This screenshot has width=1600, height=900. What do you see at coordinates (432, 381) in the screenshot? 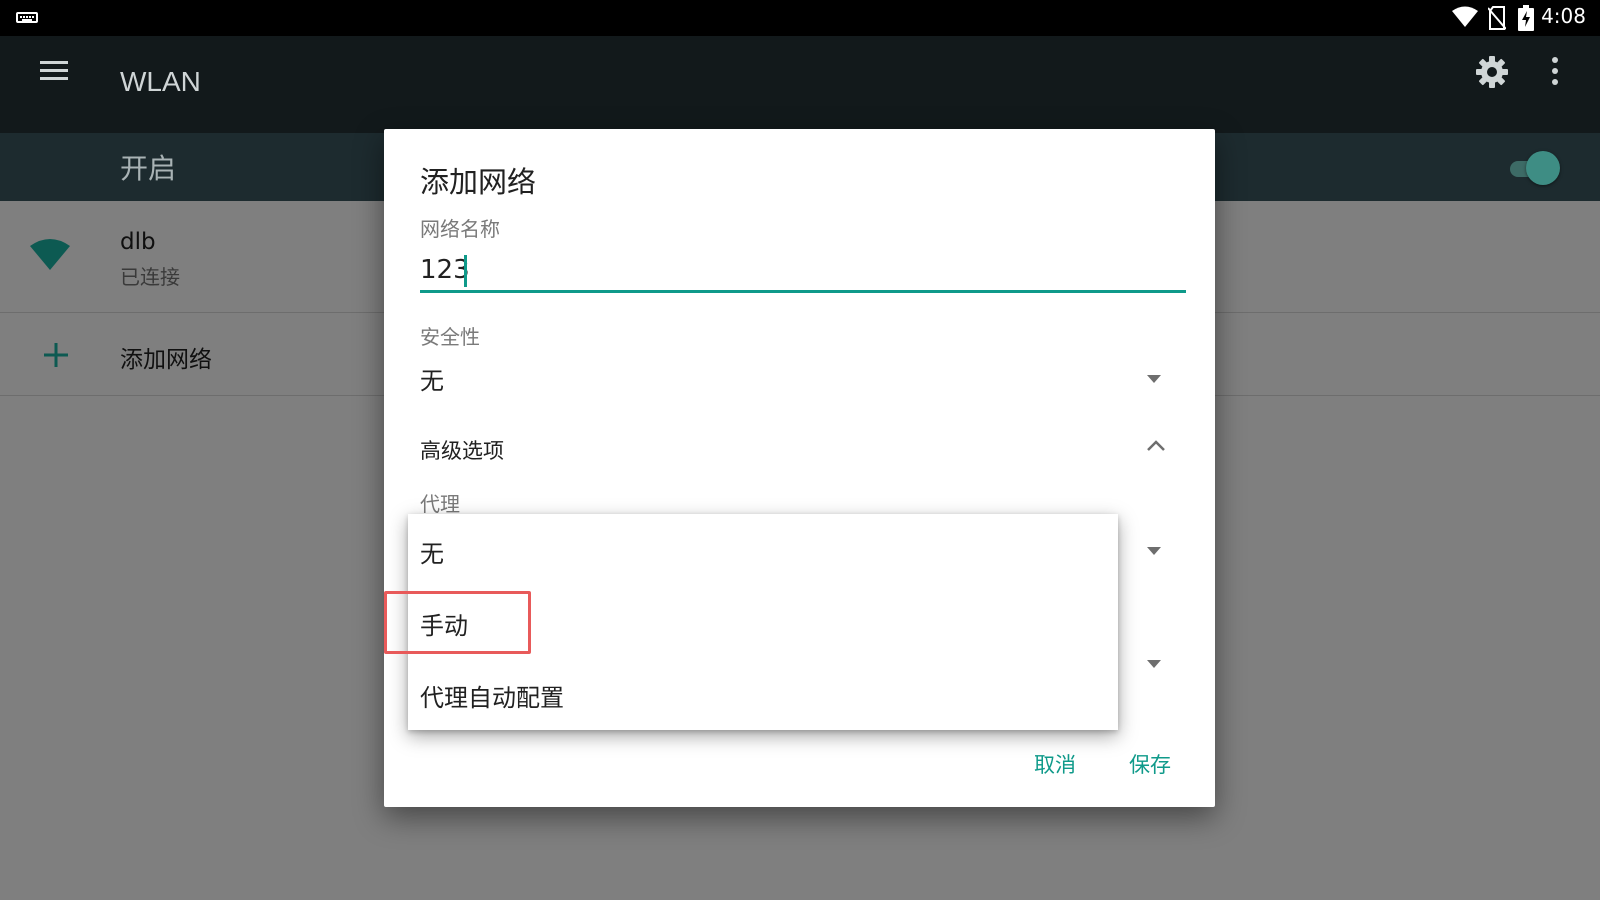
I see `security-value: 无` at bounding box center [432, 381].